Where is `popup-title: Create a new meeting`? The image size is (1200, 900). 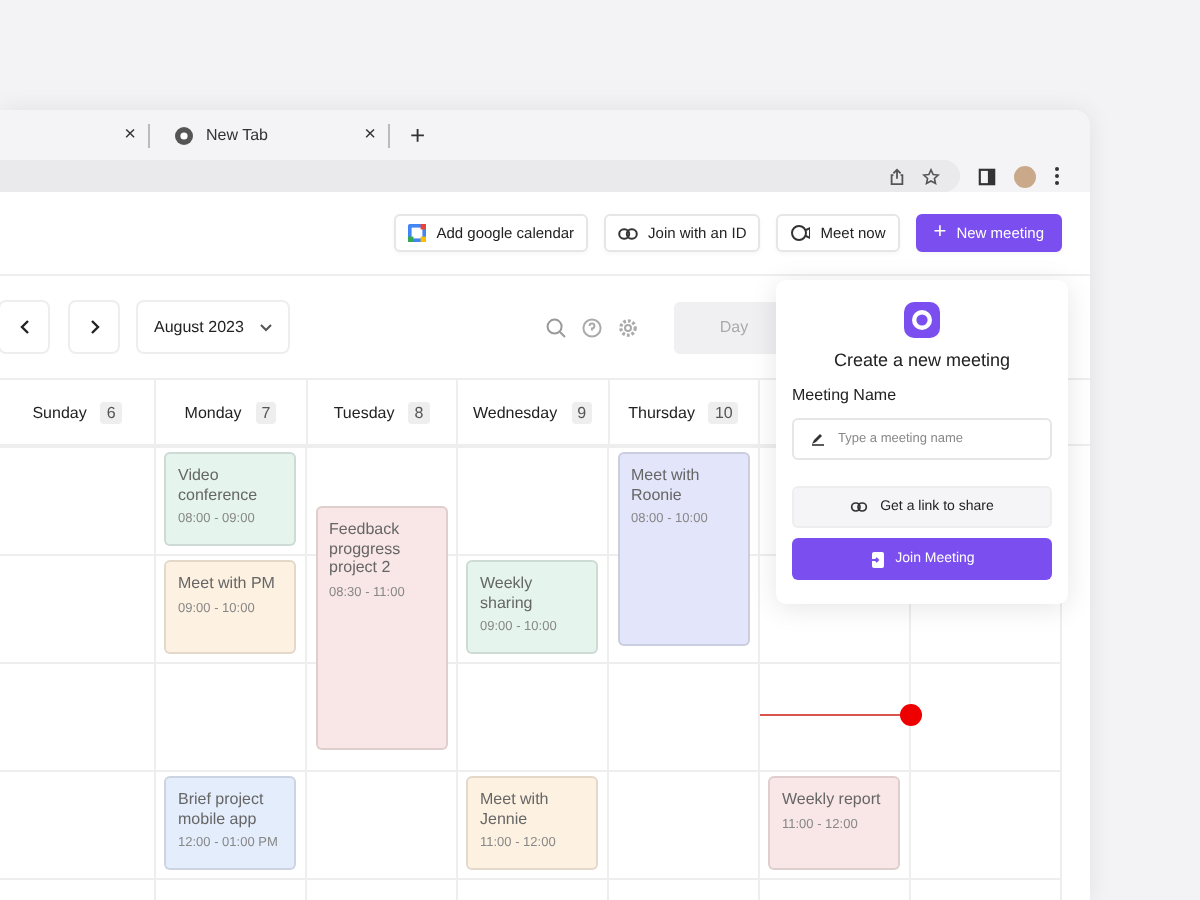
popup-title: Create a new meeting is located at coordinates (922, 360).